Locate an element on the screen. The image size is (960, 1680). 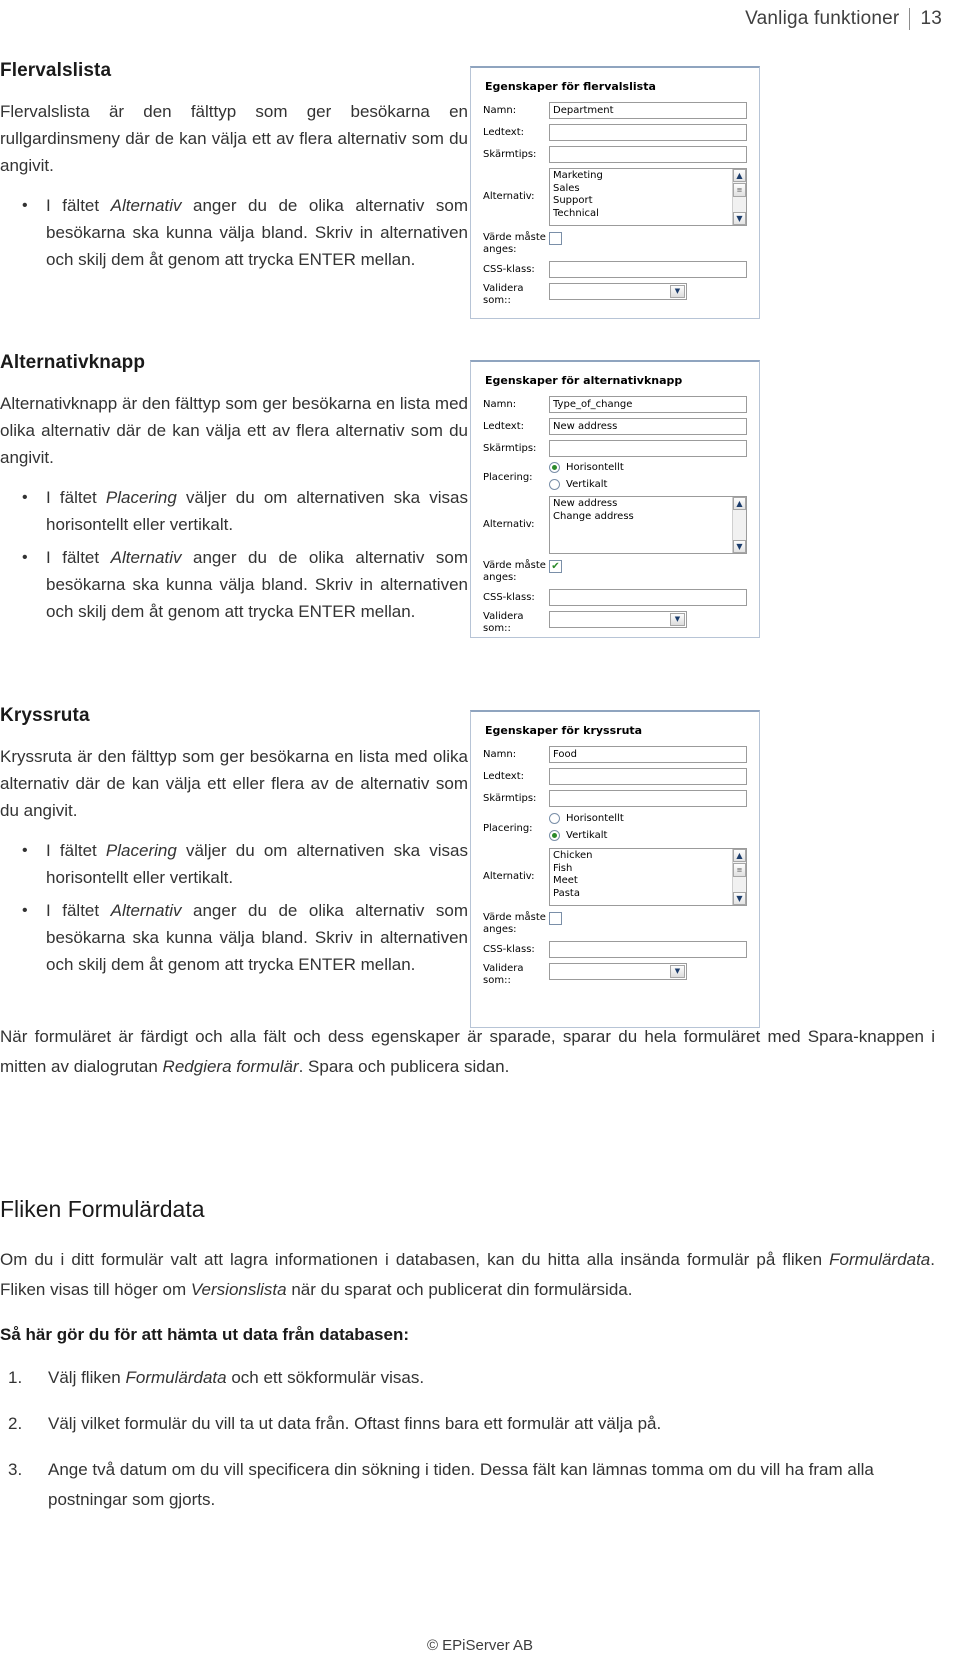
list-item: Fish is located at coordinates (648, 869).